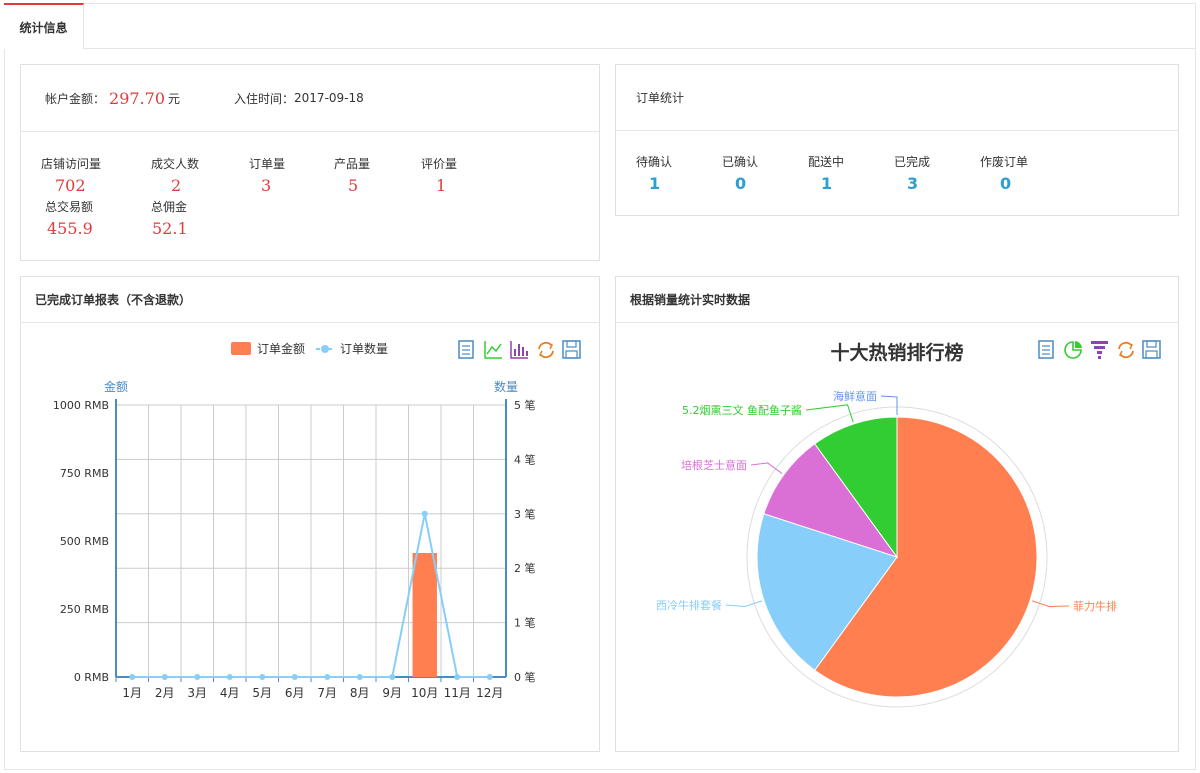 Image resolution: width=1200 pixels, height=773 pixels. I want to click on stat-total-trade: 总交易额 455.9, so click(90, 218).